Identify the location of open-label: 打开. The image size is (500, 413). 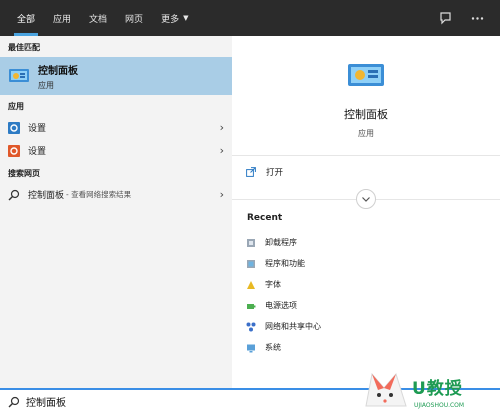
(275, 173).